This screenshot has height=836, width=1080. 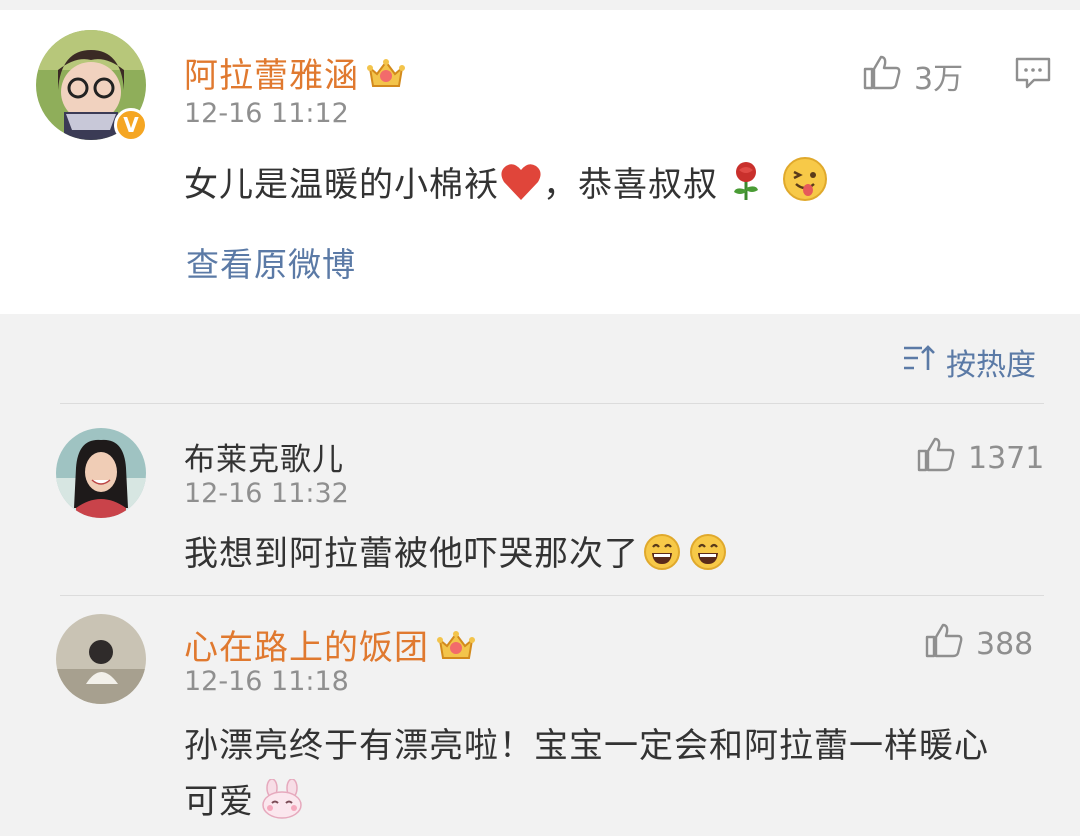 What do you see at coordinates (924, 362) in the screenshot?
I see `sort-icon` at bounding box center [924, 362].